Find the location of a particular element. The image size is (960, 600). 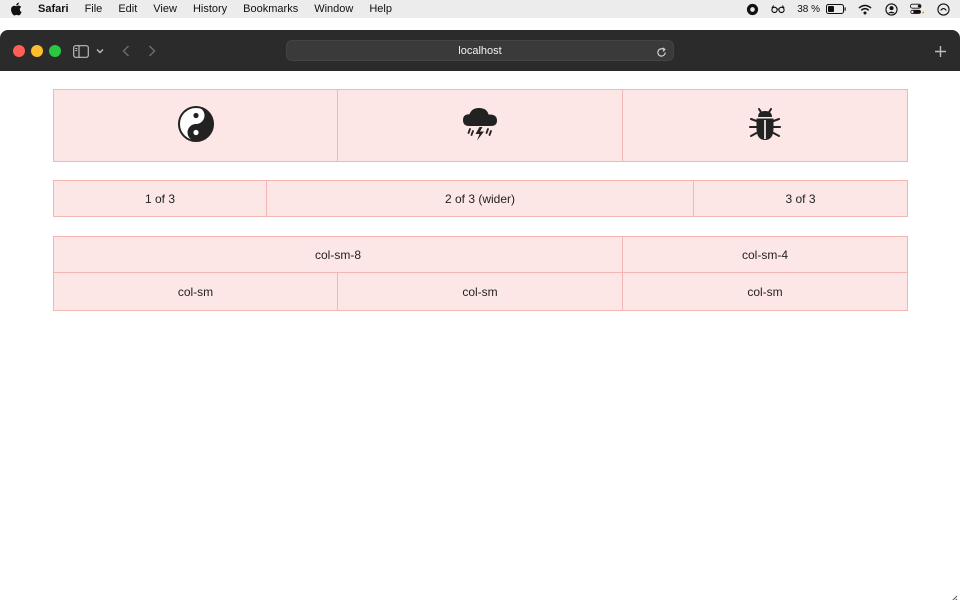

new-tab-icon is located at coordinates (940, 51).